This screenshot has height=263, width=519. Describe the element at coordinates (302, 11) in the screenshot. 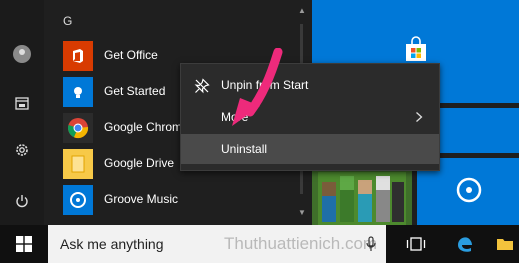

I see `scroll-up-arrow-icon: ▲` at that location.